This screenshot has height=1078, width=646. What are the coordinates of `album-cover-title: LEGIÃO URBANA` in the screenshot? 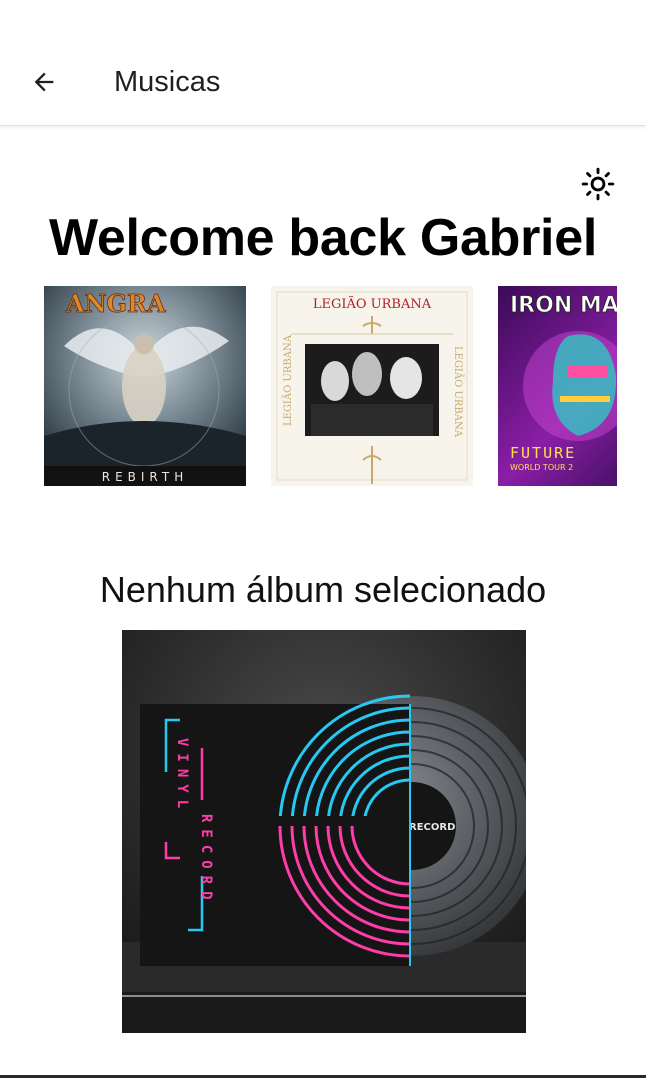 It's located at (372, 304).